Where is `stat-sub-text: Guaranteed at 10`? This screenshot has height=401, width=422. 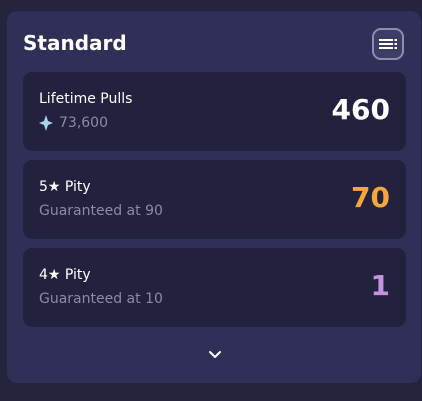 stat-sub-text: Guaranteed at 10 is located at coordinates (101, 299).